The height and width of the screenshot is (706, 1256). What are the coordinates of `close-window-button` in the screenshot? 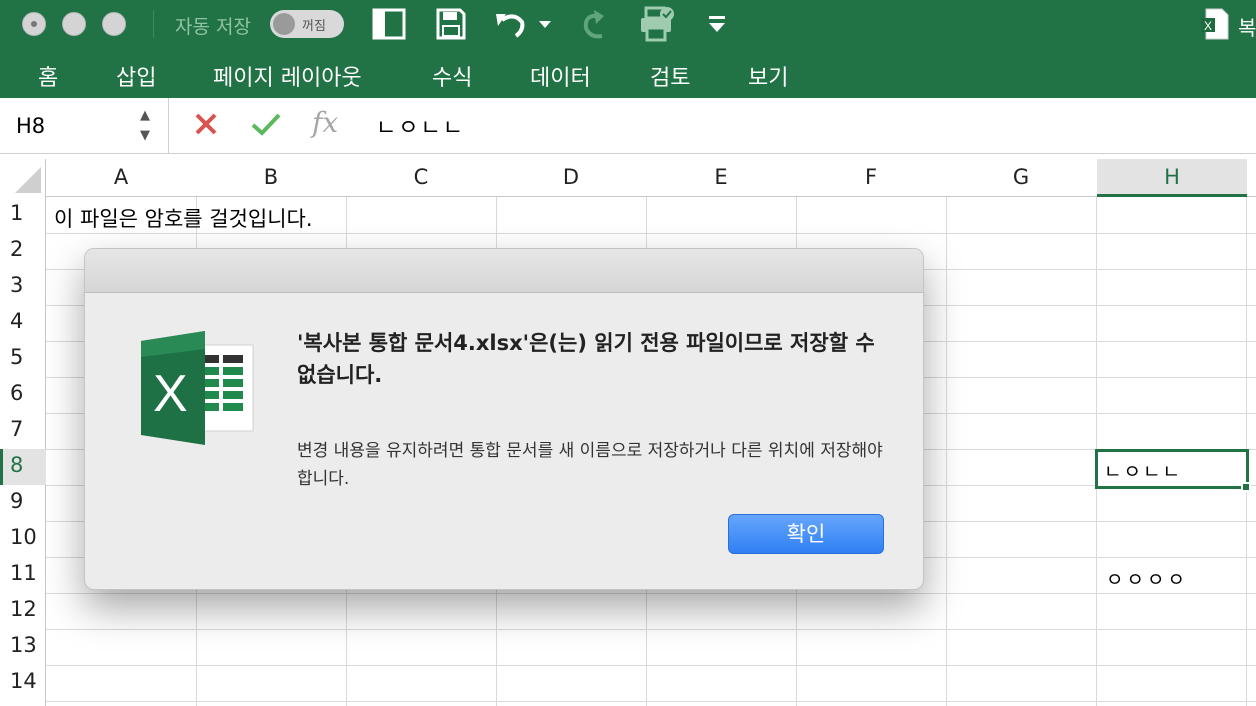 It's located at (34, 24).